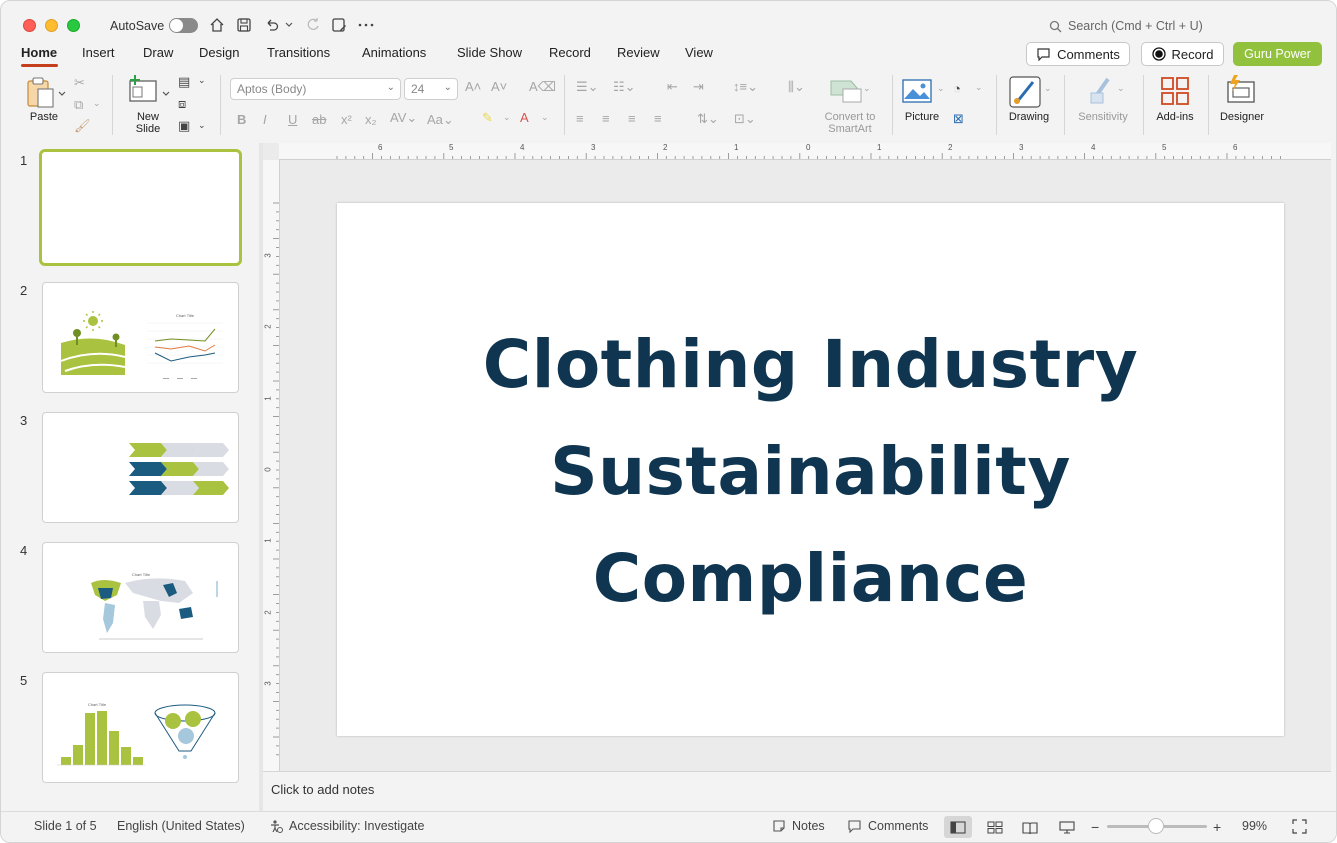 The height and width of the screenshot is (843, 1337). Describe the element at coordinates (1030, 827) in the screenshot. I see `reading-view-button` at that location.